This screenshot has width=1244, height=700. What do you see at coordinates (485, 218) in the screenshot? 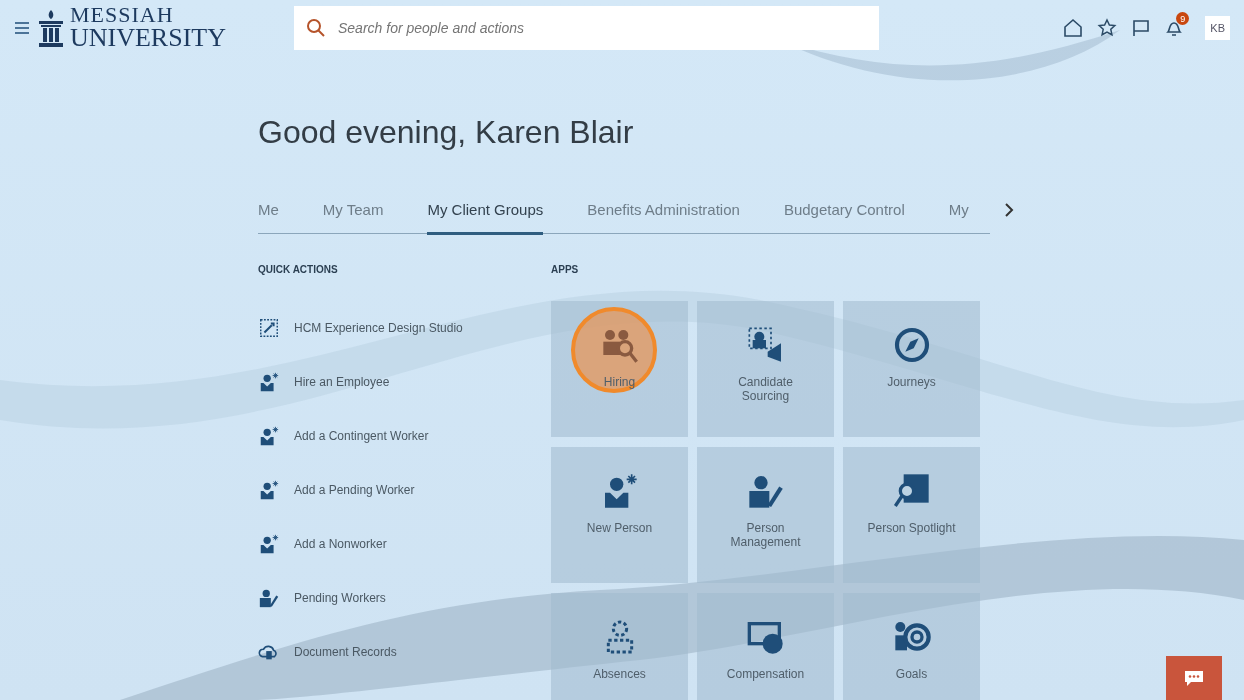
I see `tab: My Client Groups` at bounding box center [485, 218].